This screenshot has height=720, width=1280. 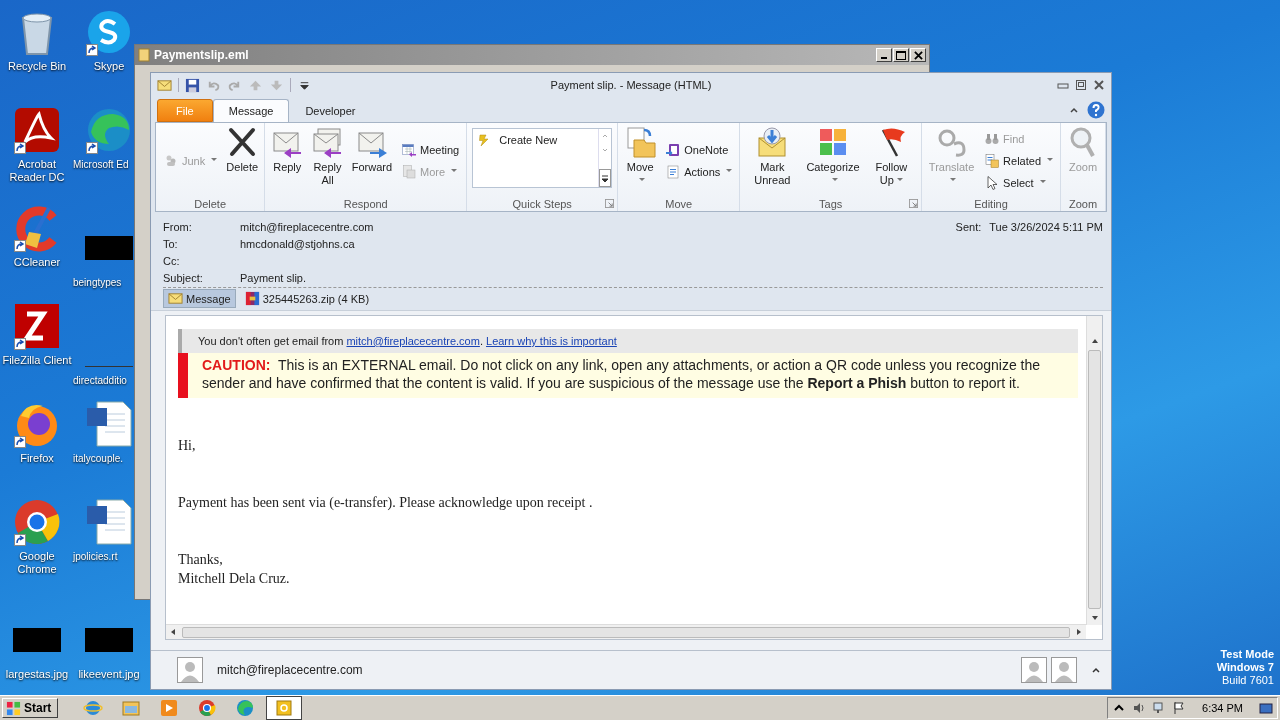 What do you see at coordinates (884, 55) in the screenshot?
I see `minimize-button` at bounding box center [884, 55].